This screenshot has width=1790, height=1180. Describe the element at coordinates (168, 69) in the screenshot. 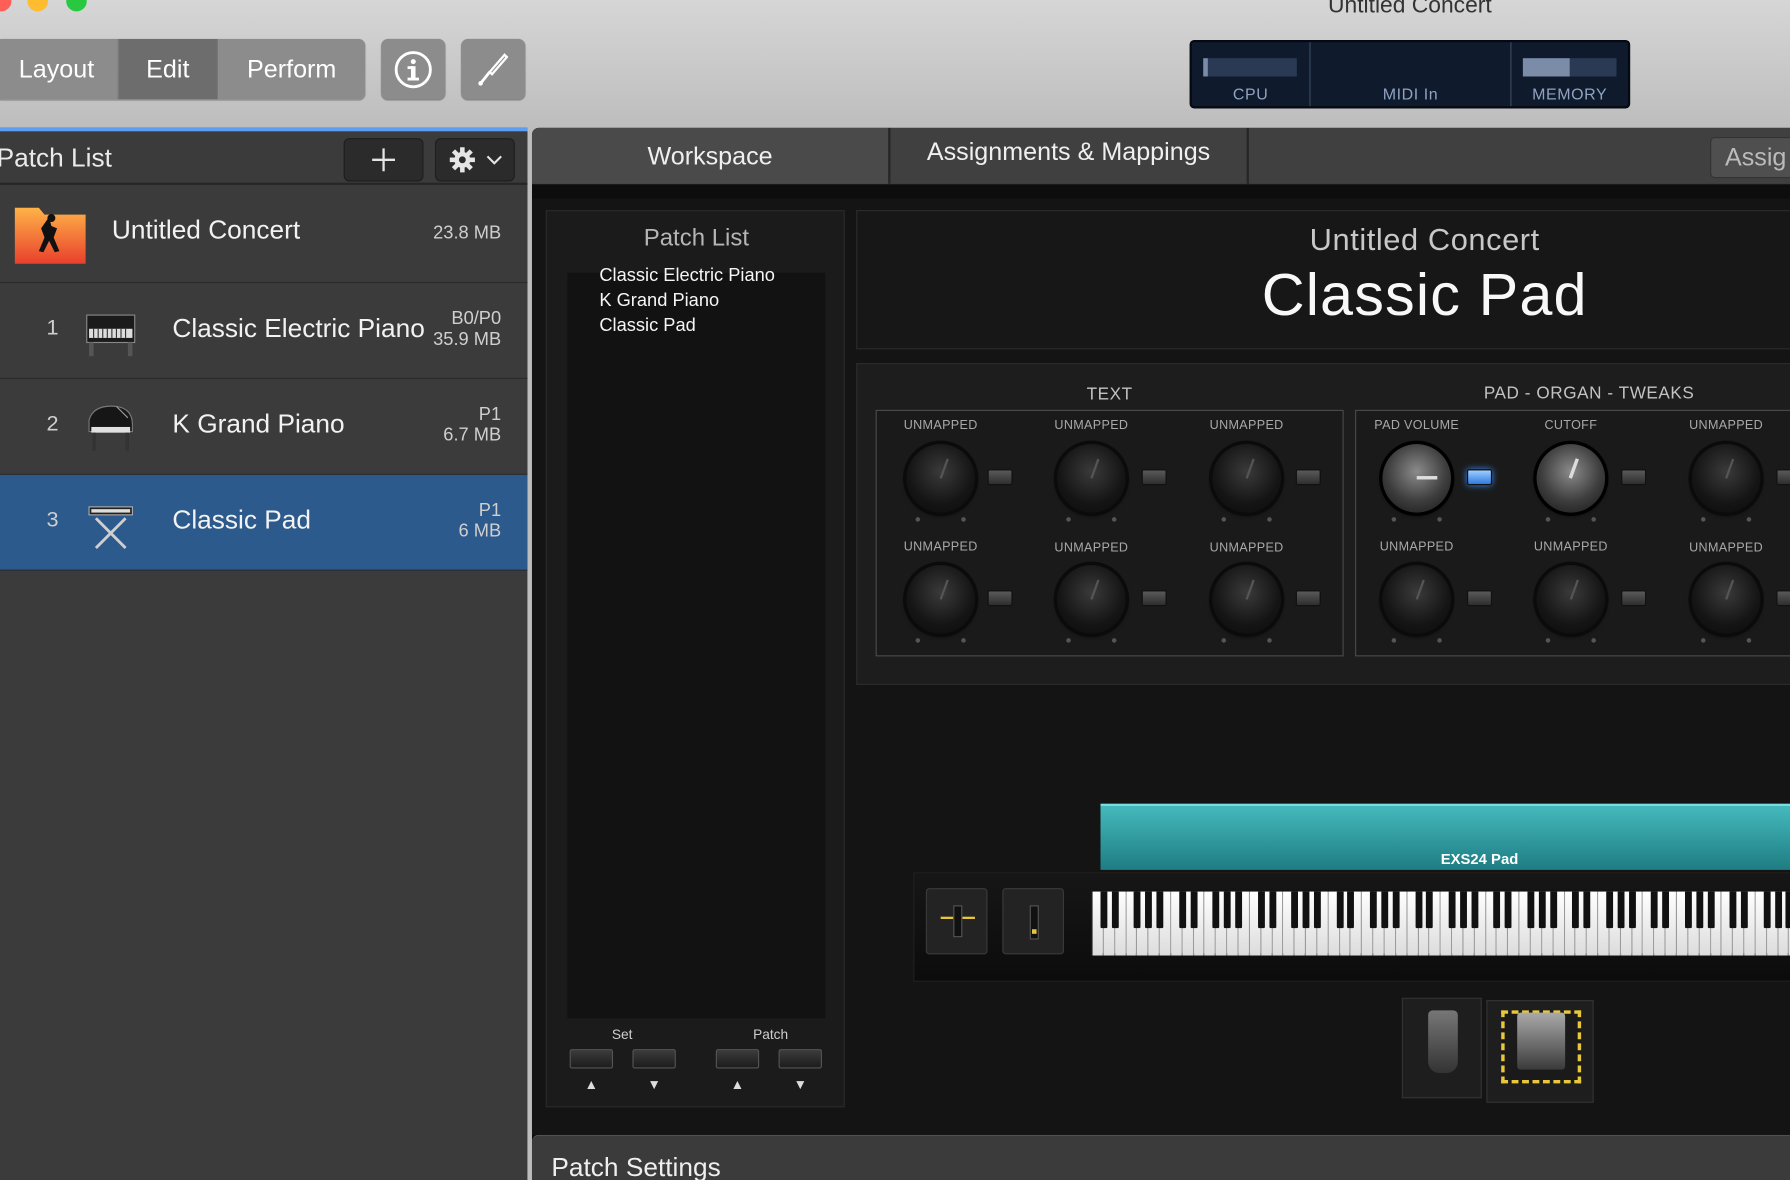

I see `edit-mode-button: Edit` at that location.